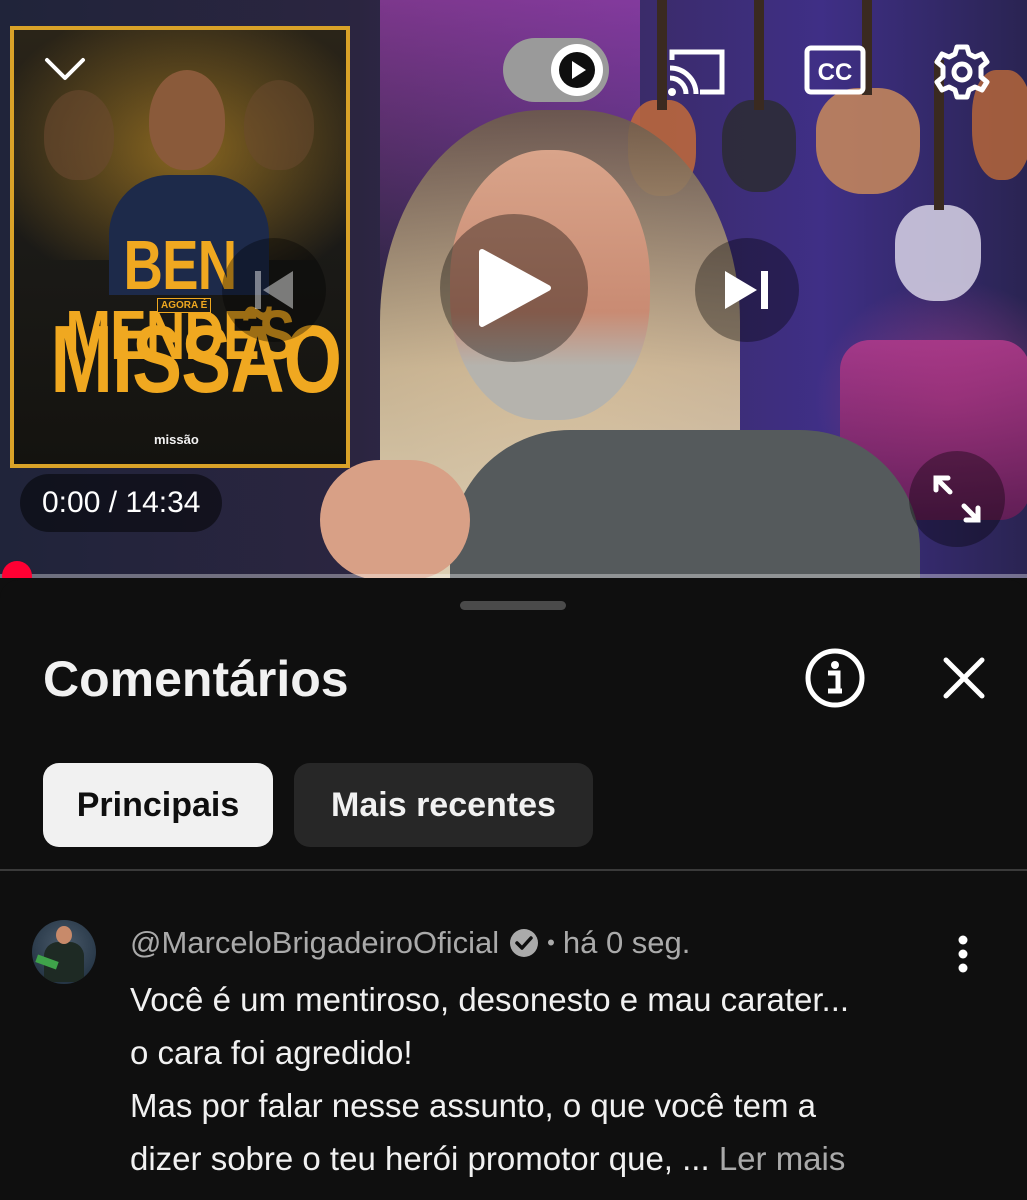  Describe the element at coordinates (64, 952) in the screenshot. I see `avatar` at that location.